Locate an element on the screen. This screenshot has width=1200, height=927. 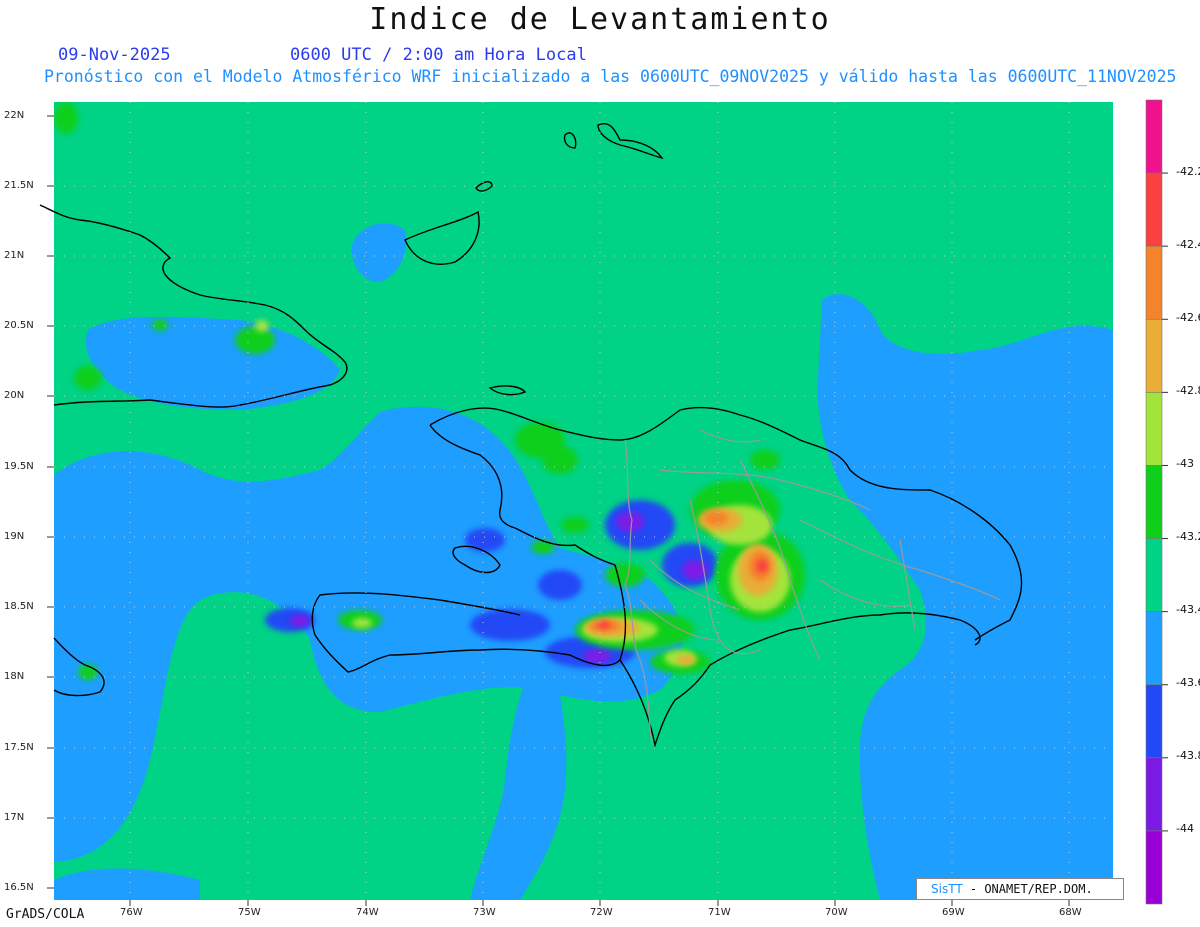
lat-label: 19.5N is located at coordinates (19, 466).